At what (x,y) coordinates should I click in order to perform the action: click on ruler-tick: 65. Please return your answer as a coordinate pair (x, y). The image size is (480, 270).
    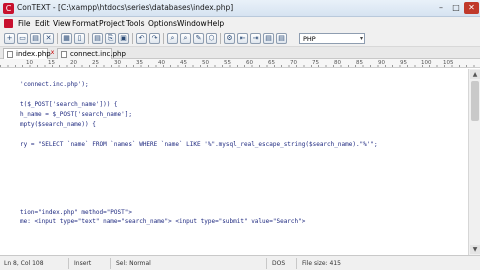
    Looking at the image, I should click on (271, 63).